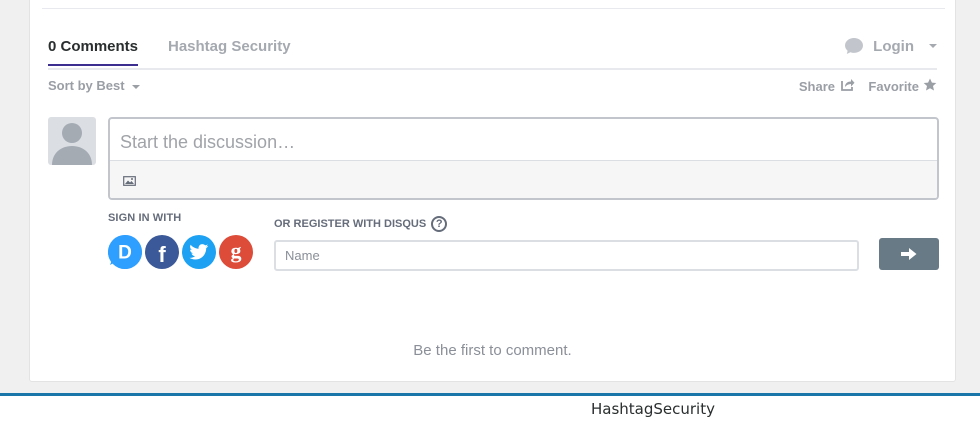 This screenshot has height=423, width=980. I want to click on footer, so click(490, 409).